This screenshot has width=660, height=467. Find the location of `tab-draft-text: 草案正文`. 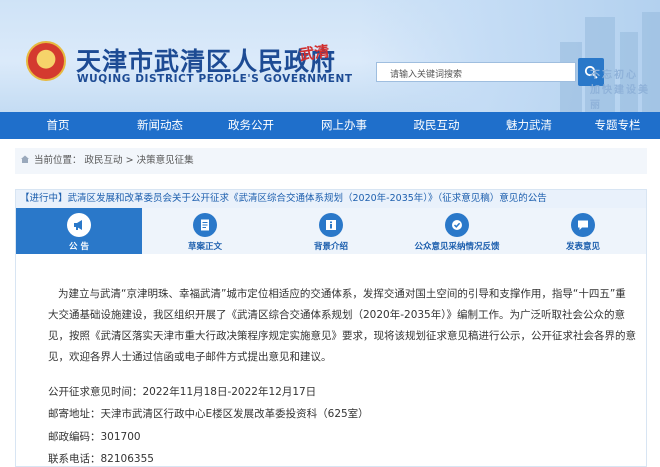

tab-draft-text: 草案正文 is located at coordinates (205, 231).